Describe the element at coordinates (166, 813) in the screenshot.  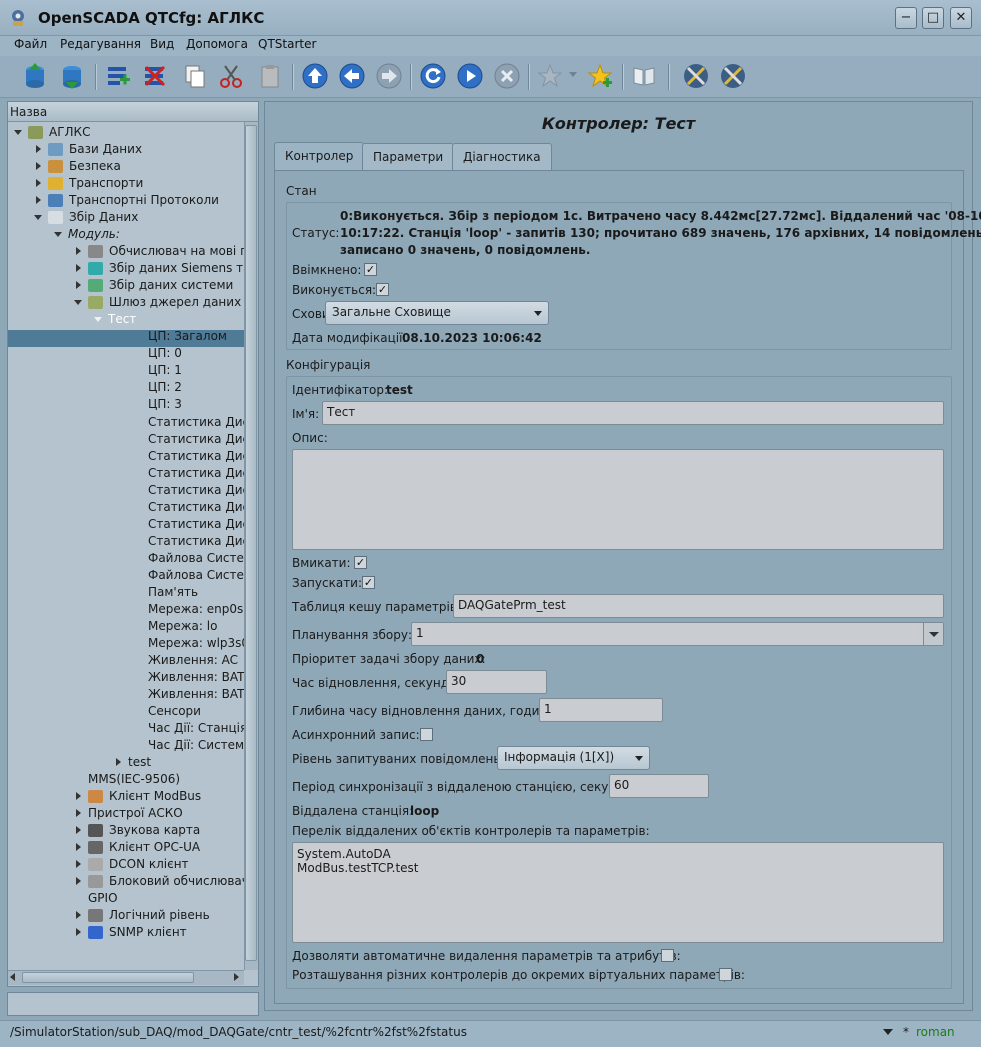
I see `tree-item: Пристрої АСКО` at that location.